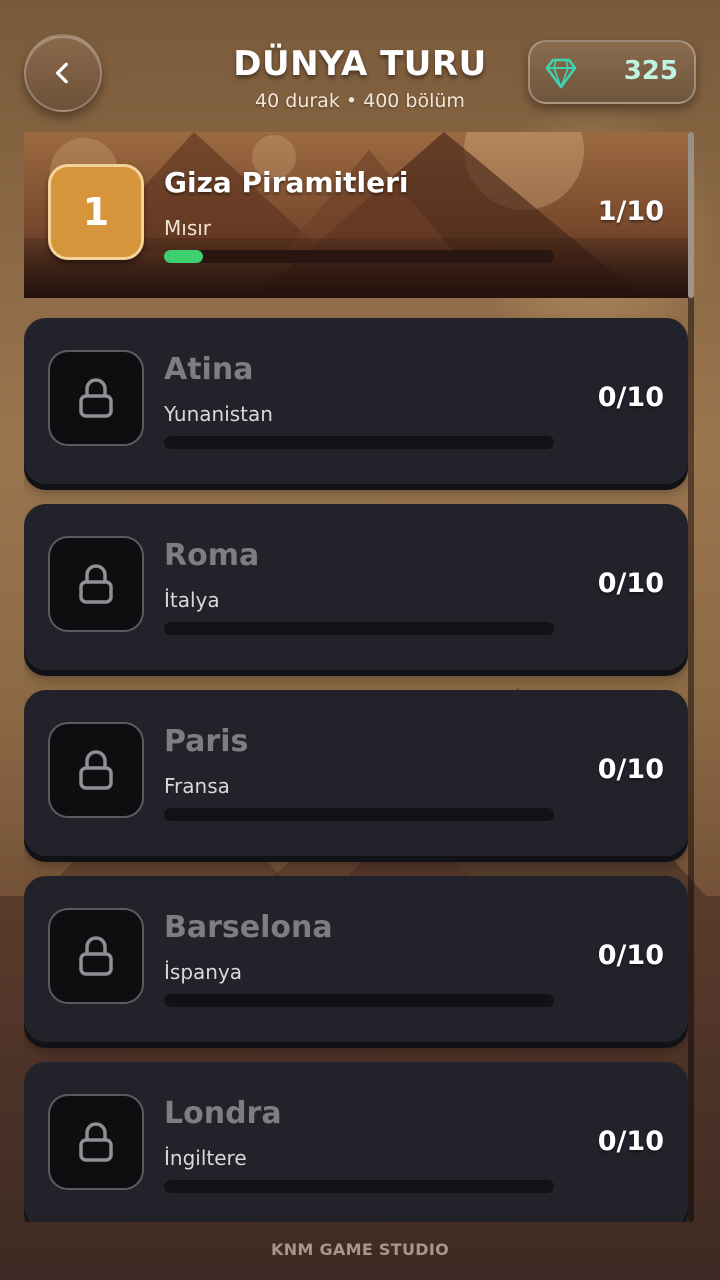  What do you see at coordinates (96, 212) in the screenshot?
I see `stop-number-badge: 1` at bounding box center [96, 212].